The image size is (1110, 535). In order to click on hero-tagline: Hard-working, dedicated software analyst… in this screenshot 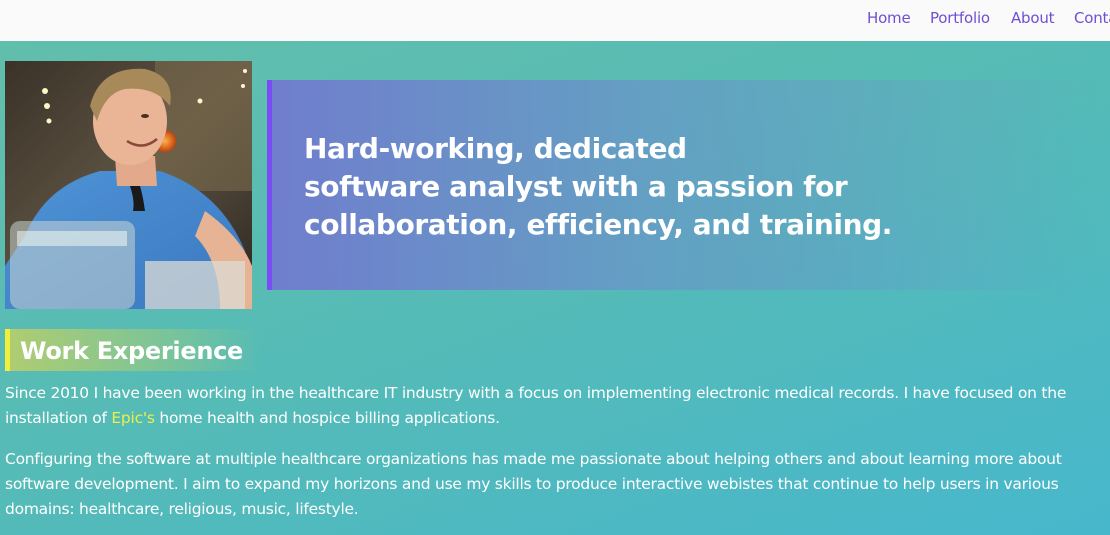, I will do `click(624, 187)`.